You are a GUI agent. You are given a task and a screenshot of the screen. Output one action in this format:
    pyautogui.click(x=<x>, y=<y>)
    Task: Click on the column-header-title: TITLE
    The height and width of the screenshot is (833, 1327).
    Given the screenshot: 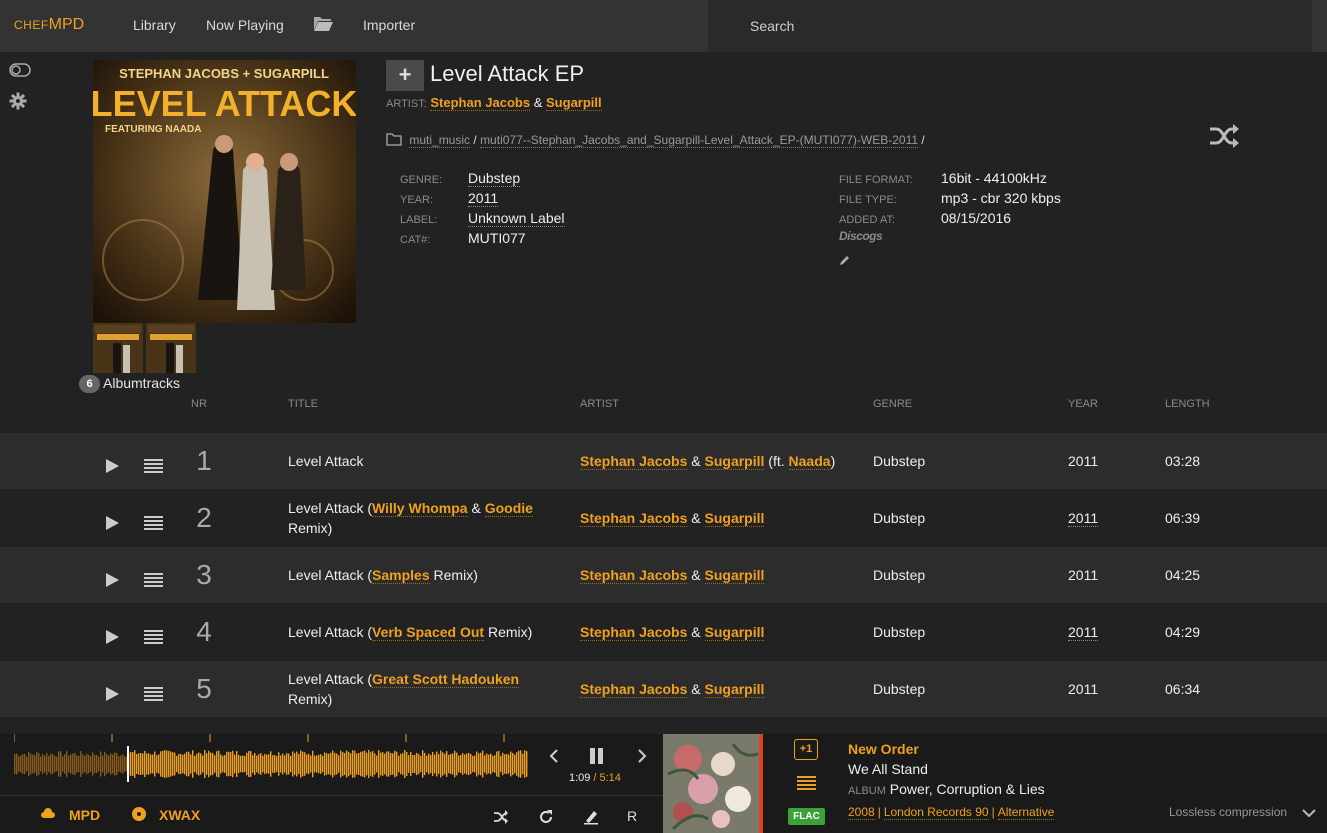 What is the action you would take?
    pyautogui.click(x=303, y=404)
    